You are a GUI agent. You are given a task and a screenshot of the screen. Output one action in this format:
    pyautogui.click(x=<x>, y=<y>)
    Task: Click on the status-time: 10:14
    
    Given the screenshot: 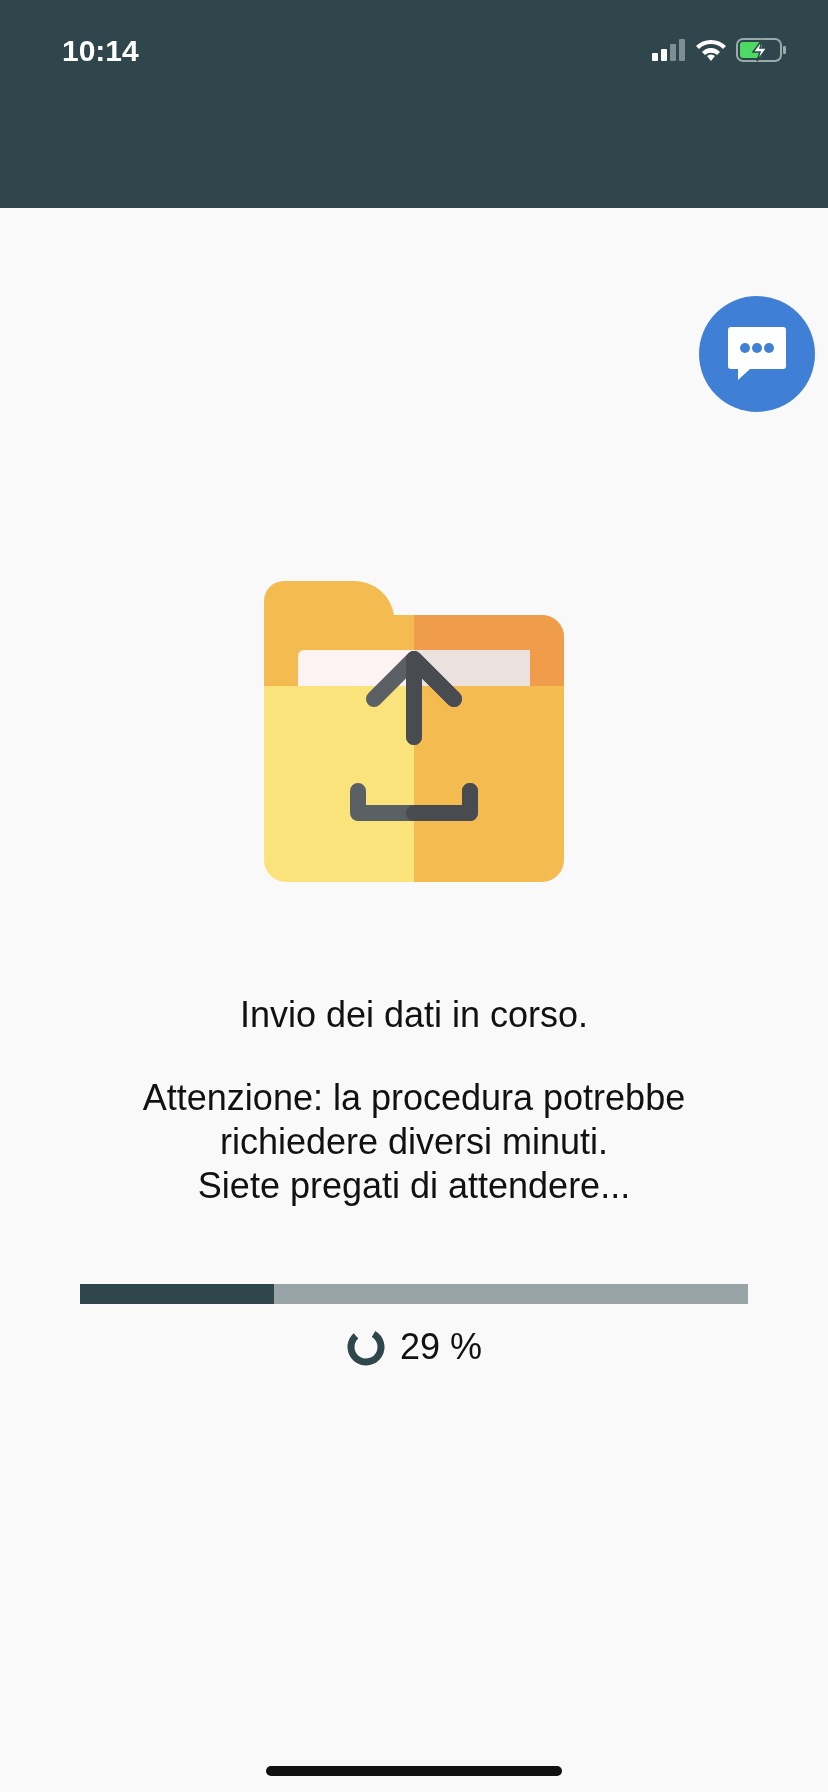 What is the action you would take?
    pyautogui.click(x=100, y=51)
    